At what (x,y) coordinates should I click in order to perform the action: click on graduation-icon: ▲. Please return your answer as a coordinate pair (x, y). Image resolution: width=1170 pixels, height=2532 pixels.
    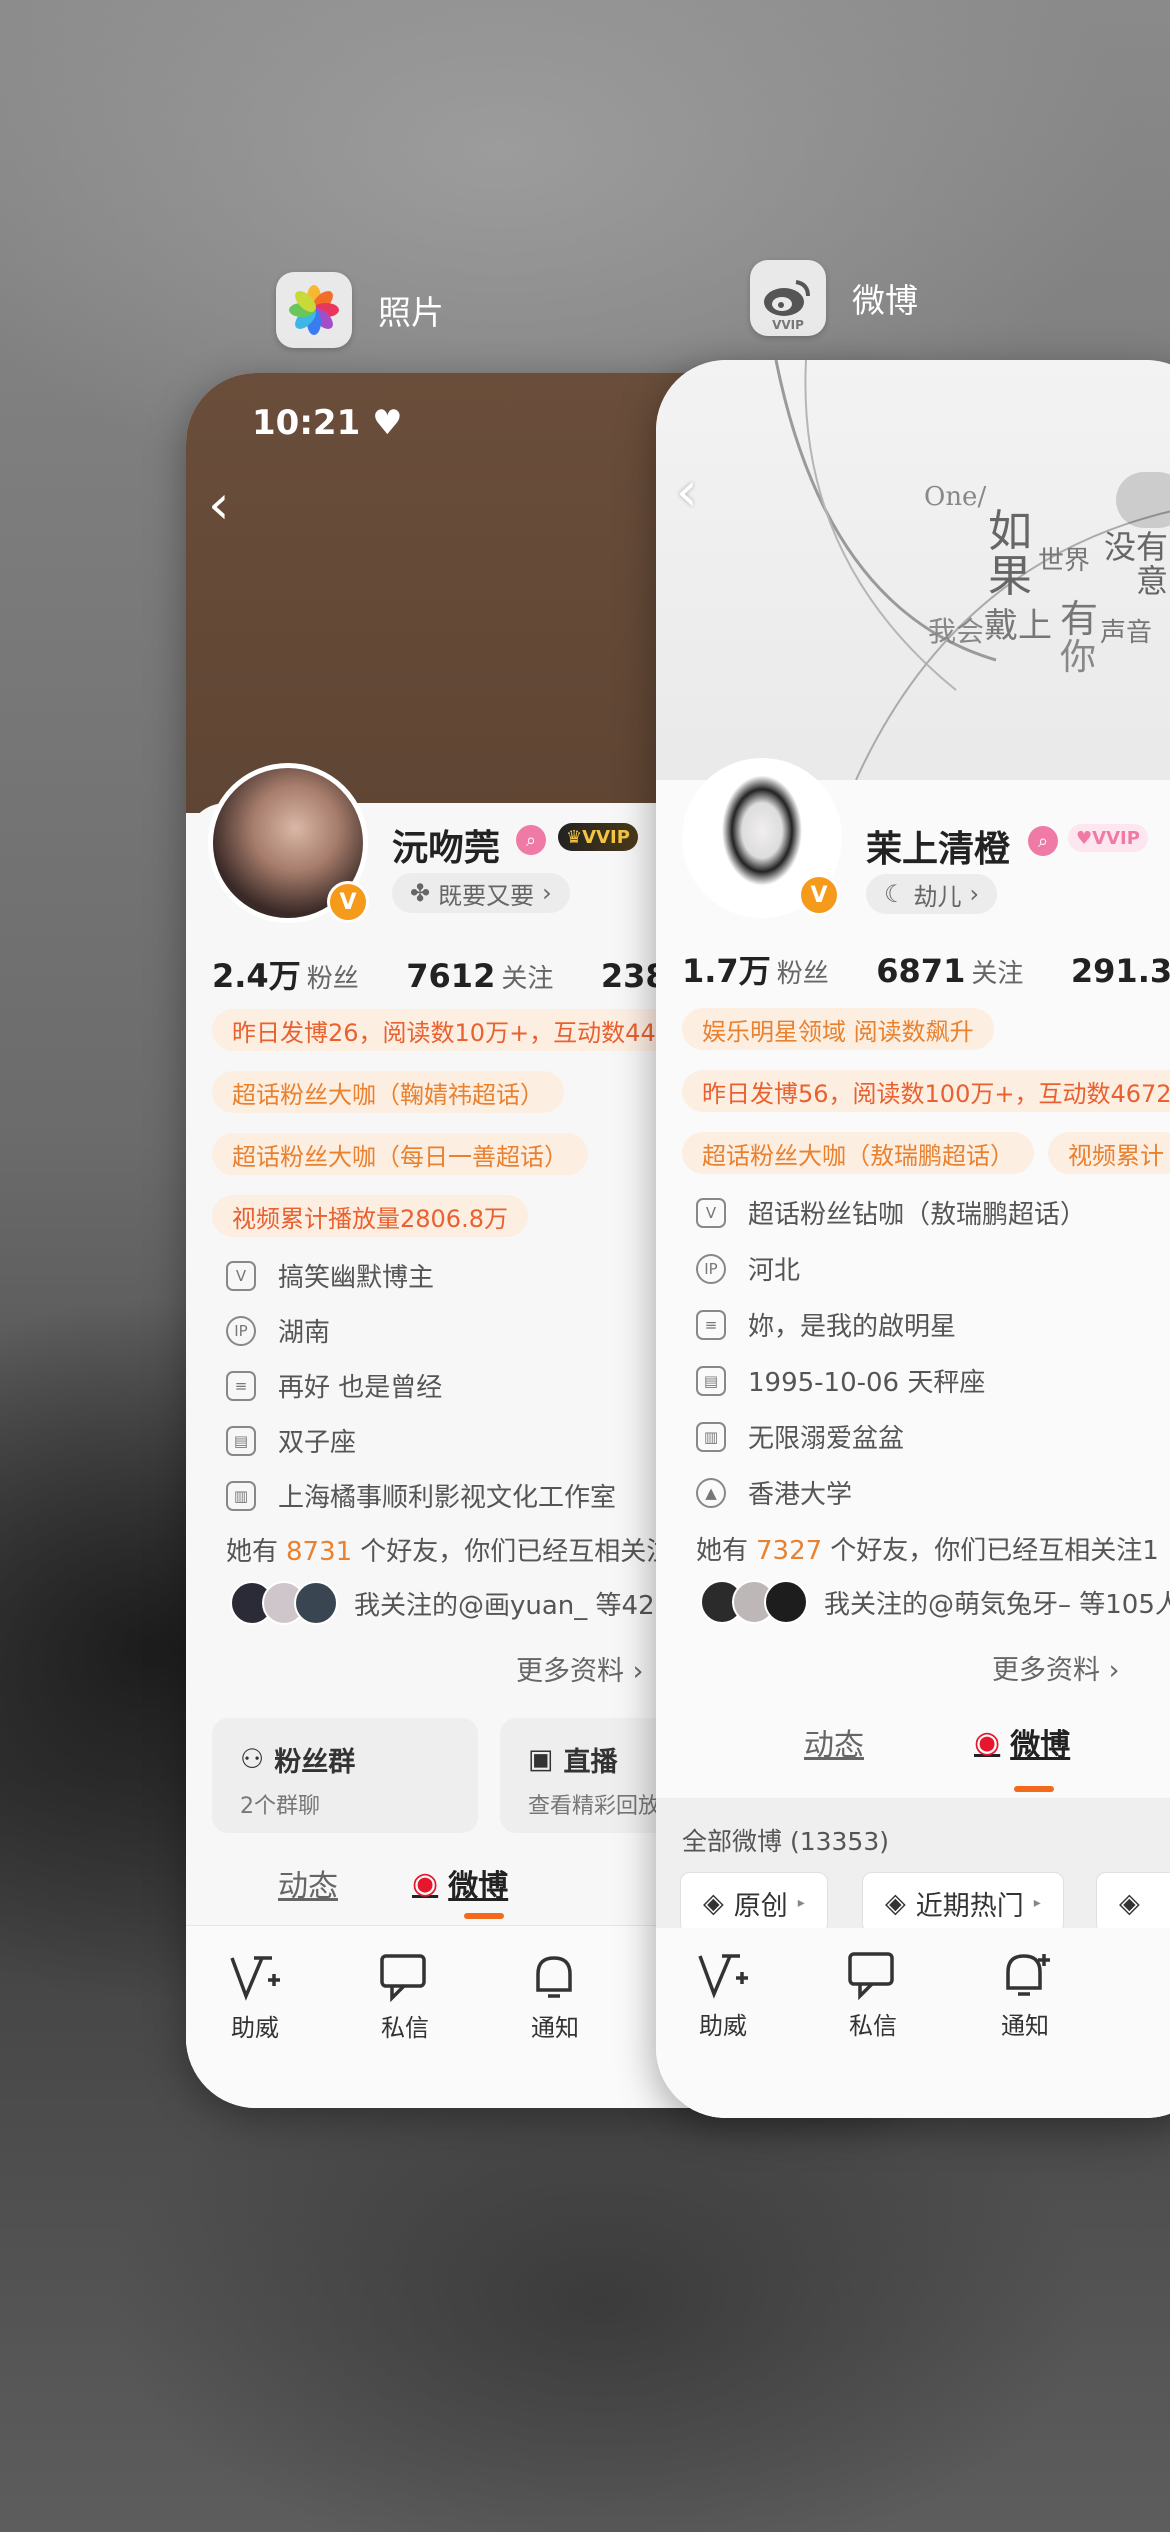
    Looking at the image, I should click on (711, 1492).